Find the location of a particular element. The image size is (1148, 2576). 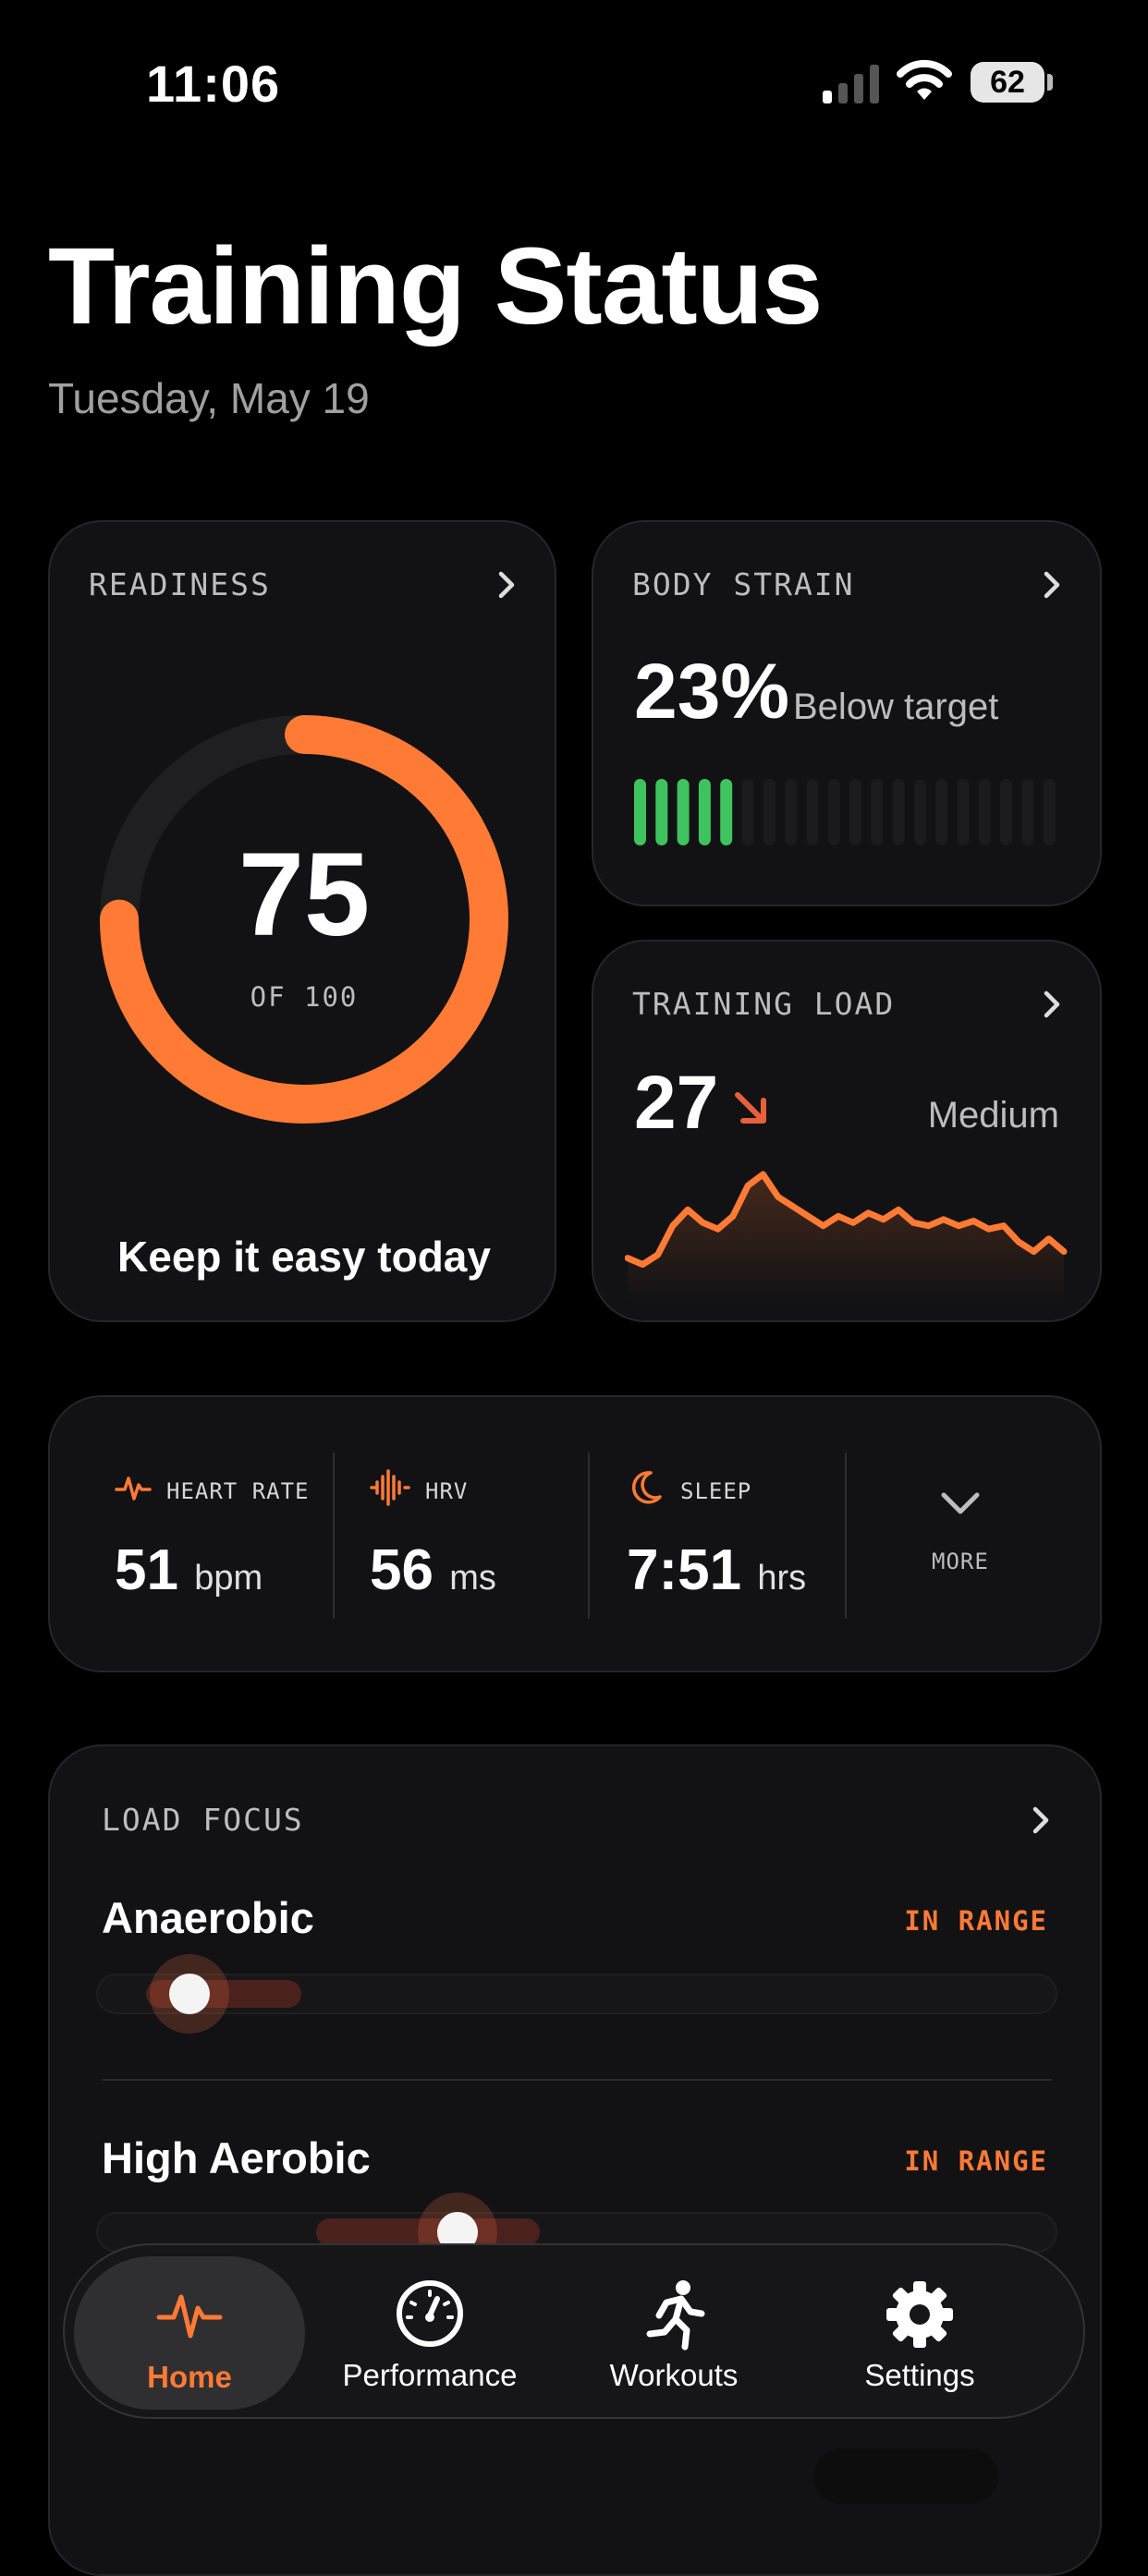

training-load-card: TRAINING LOAD 27 Medium is located at coordinates (847, 1131).